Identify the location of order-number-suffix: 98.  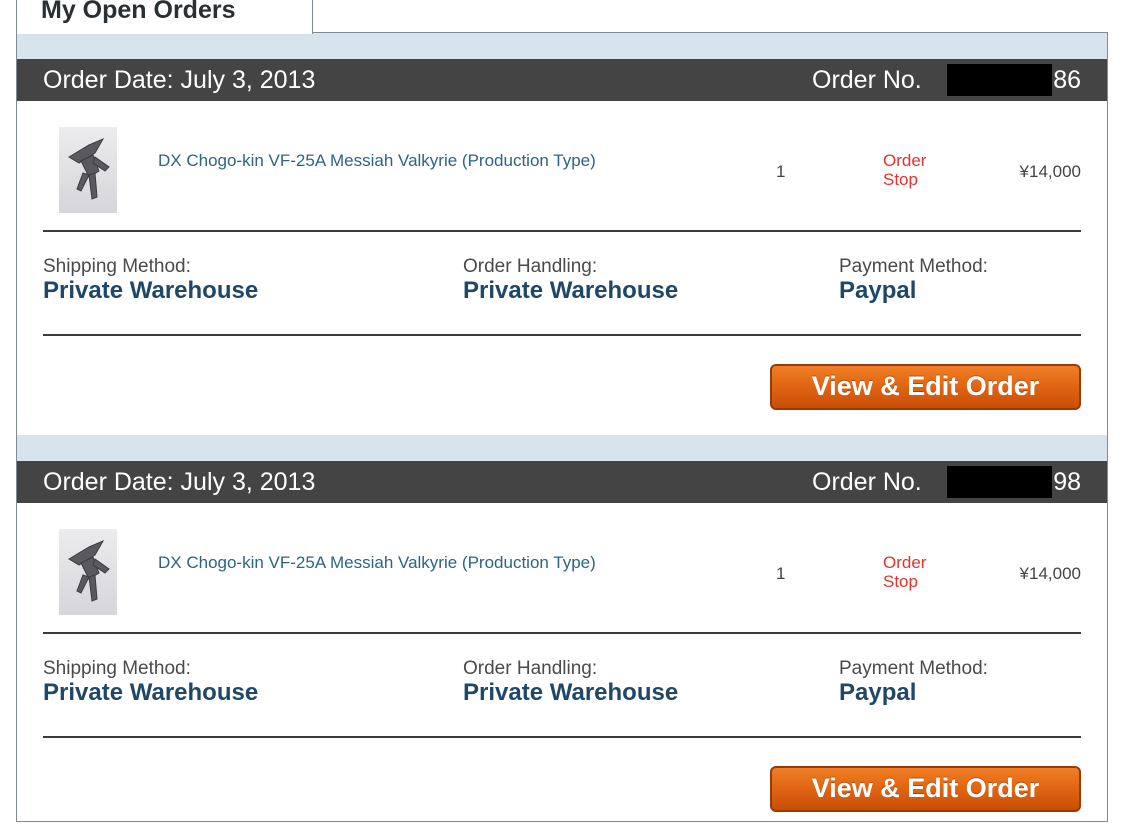
(1067, 482).